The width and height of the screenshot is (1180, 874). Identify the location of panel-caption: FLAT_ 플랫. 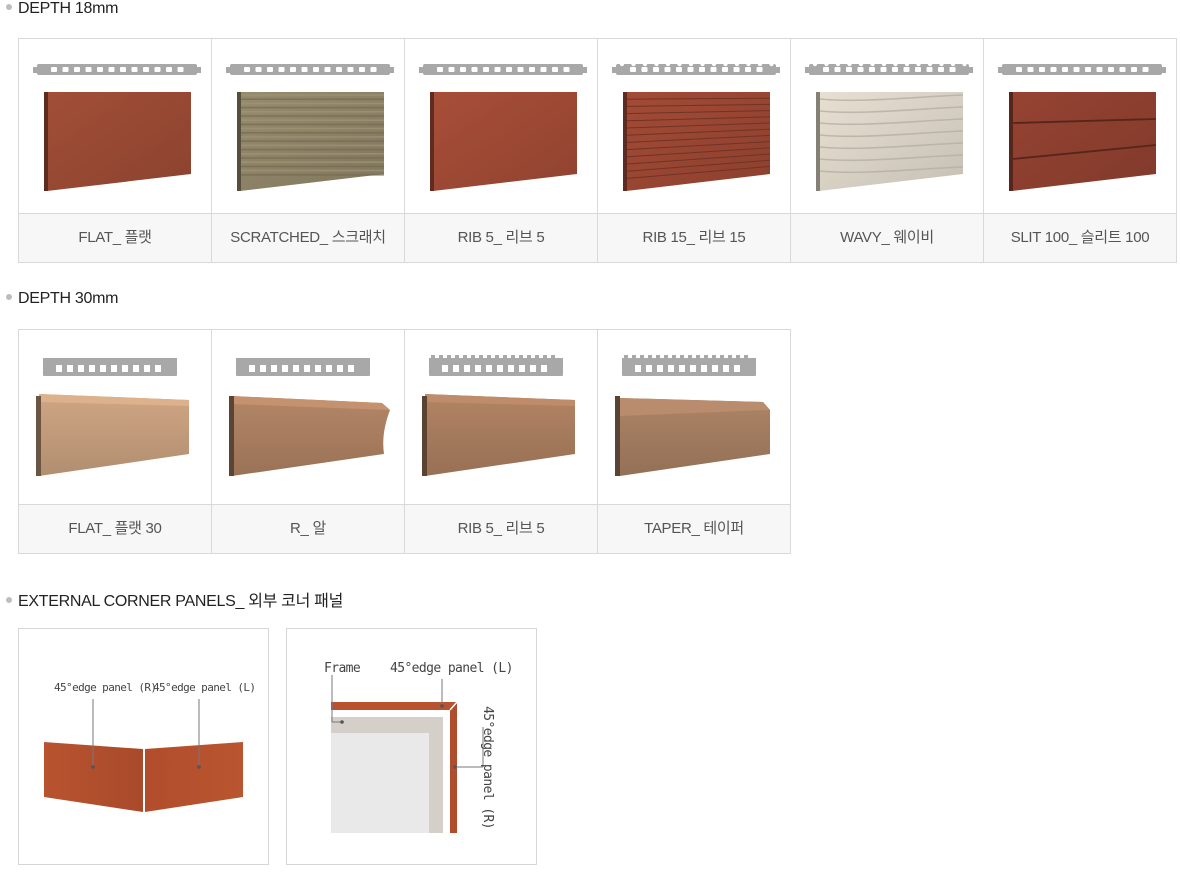
(115, 238).